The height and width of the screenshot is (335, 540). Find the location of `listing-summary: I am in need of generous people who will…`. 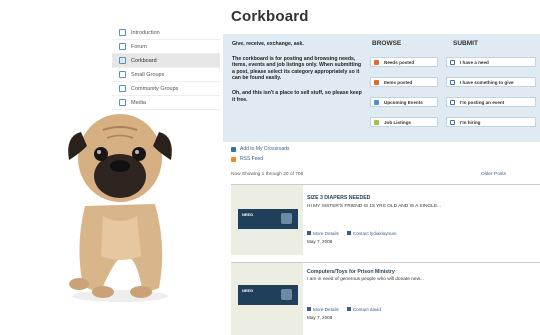

listing-summary: I am in need of generous people who will… is located at coordinates (365, 279).